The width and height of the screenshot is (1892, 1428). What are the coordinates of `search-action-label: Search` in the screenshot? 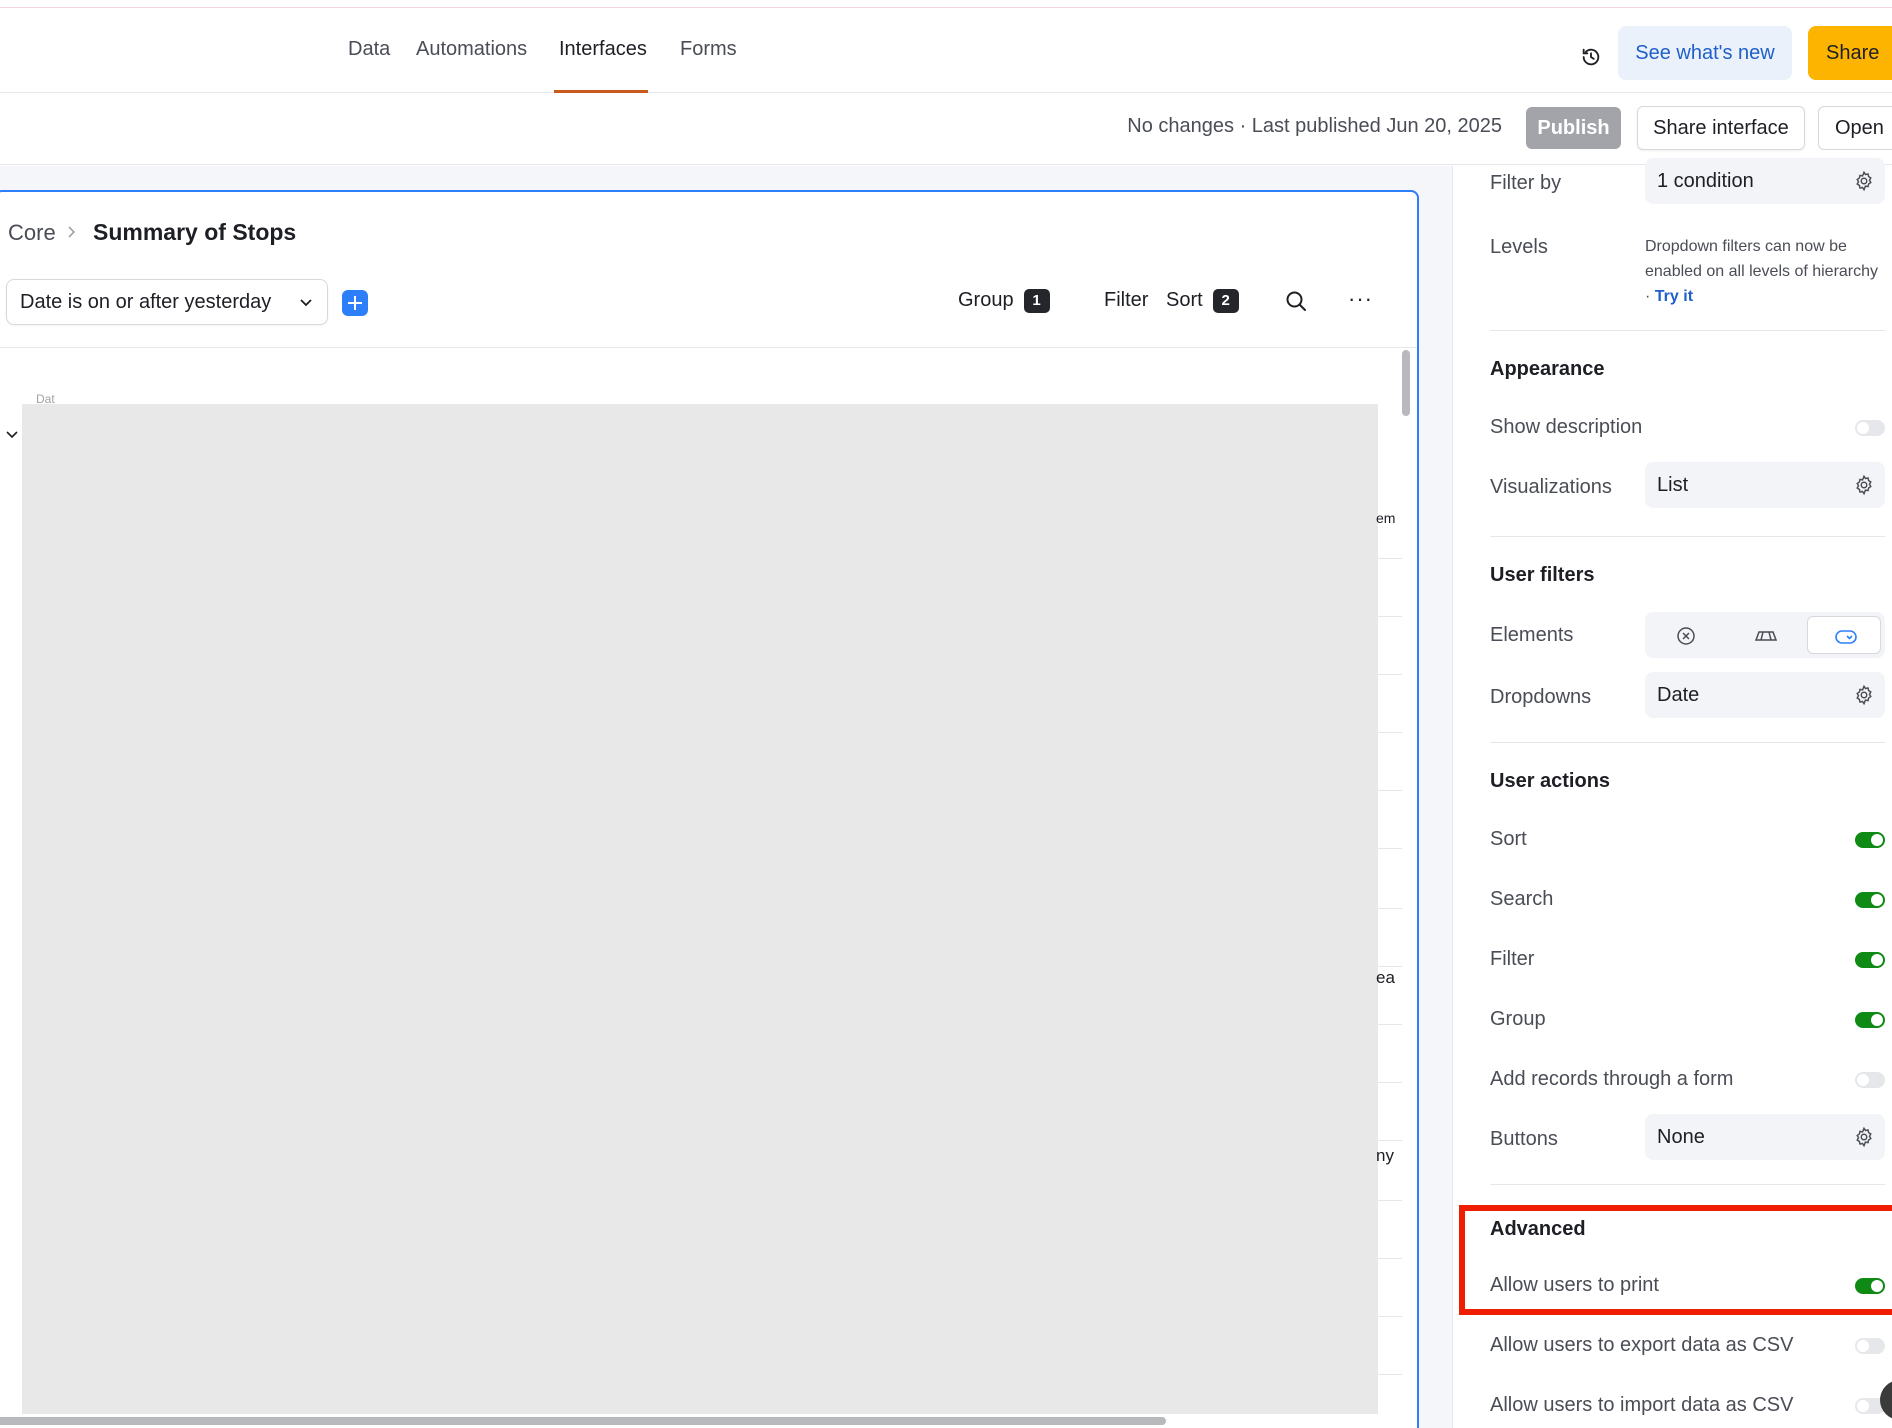 It's located at (1522, 899).